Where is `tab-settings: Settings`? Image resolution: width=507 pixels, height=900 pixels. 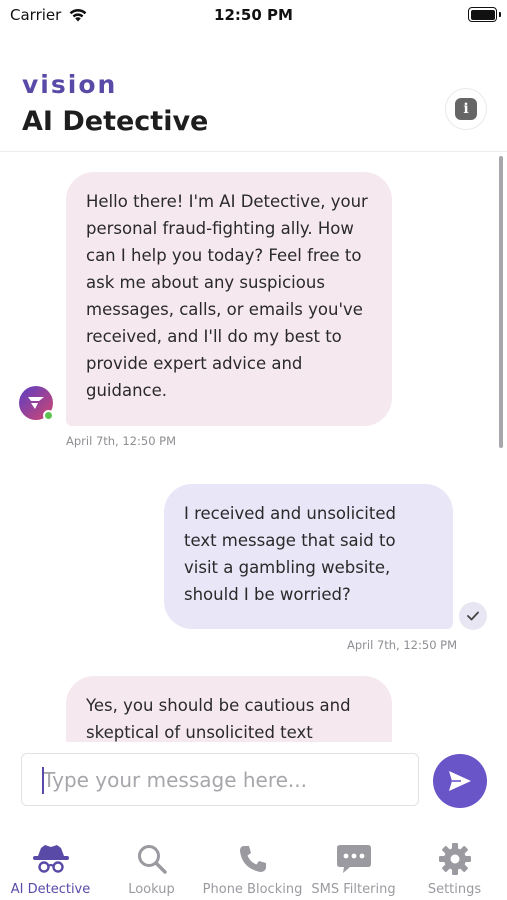 tab-settings: Settings is located at coordinates (454, 865).